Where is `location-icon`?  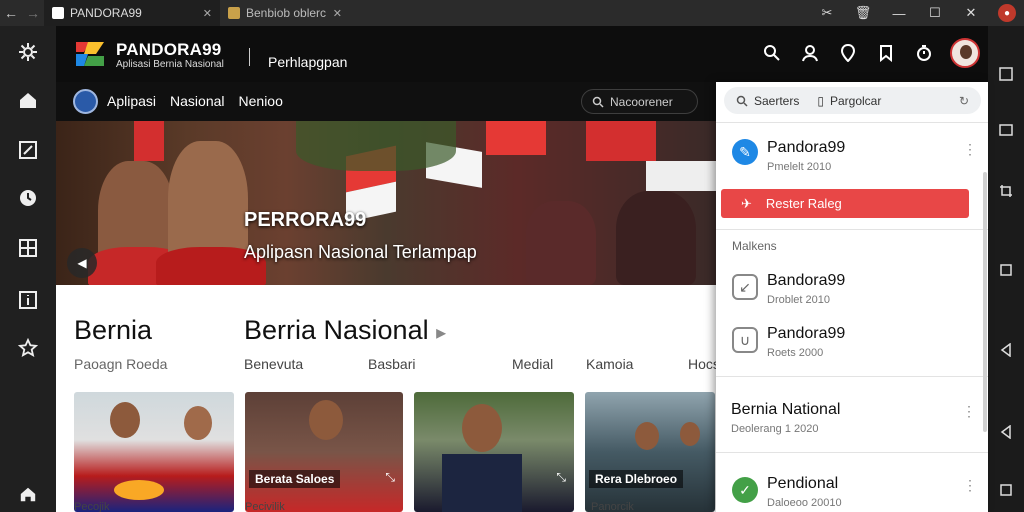 location-icon is located at coordinates (848, 53).